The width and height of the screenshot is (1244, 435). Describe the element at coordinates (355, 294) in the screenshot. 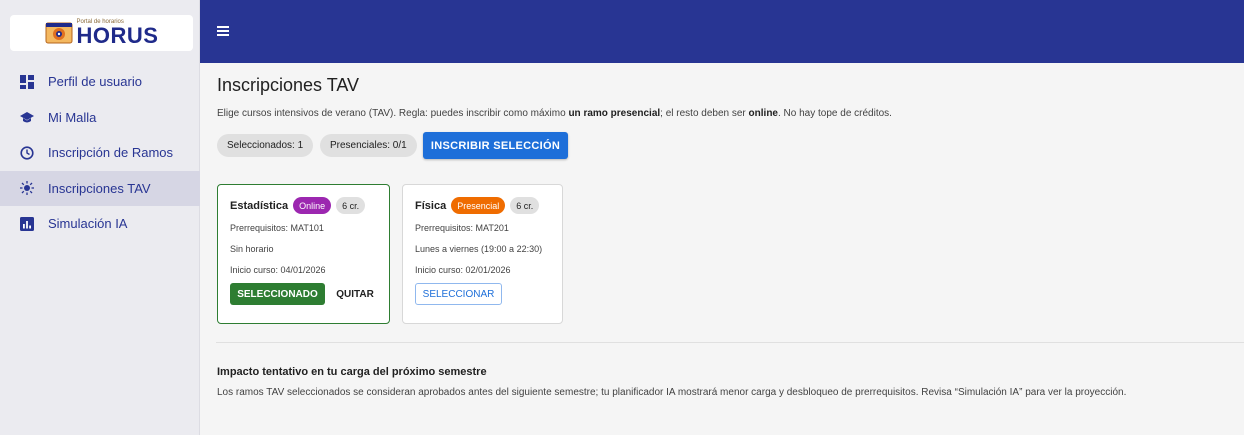

I see `remove-button: QUITAR` at that location.